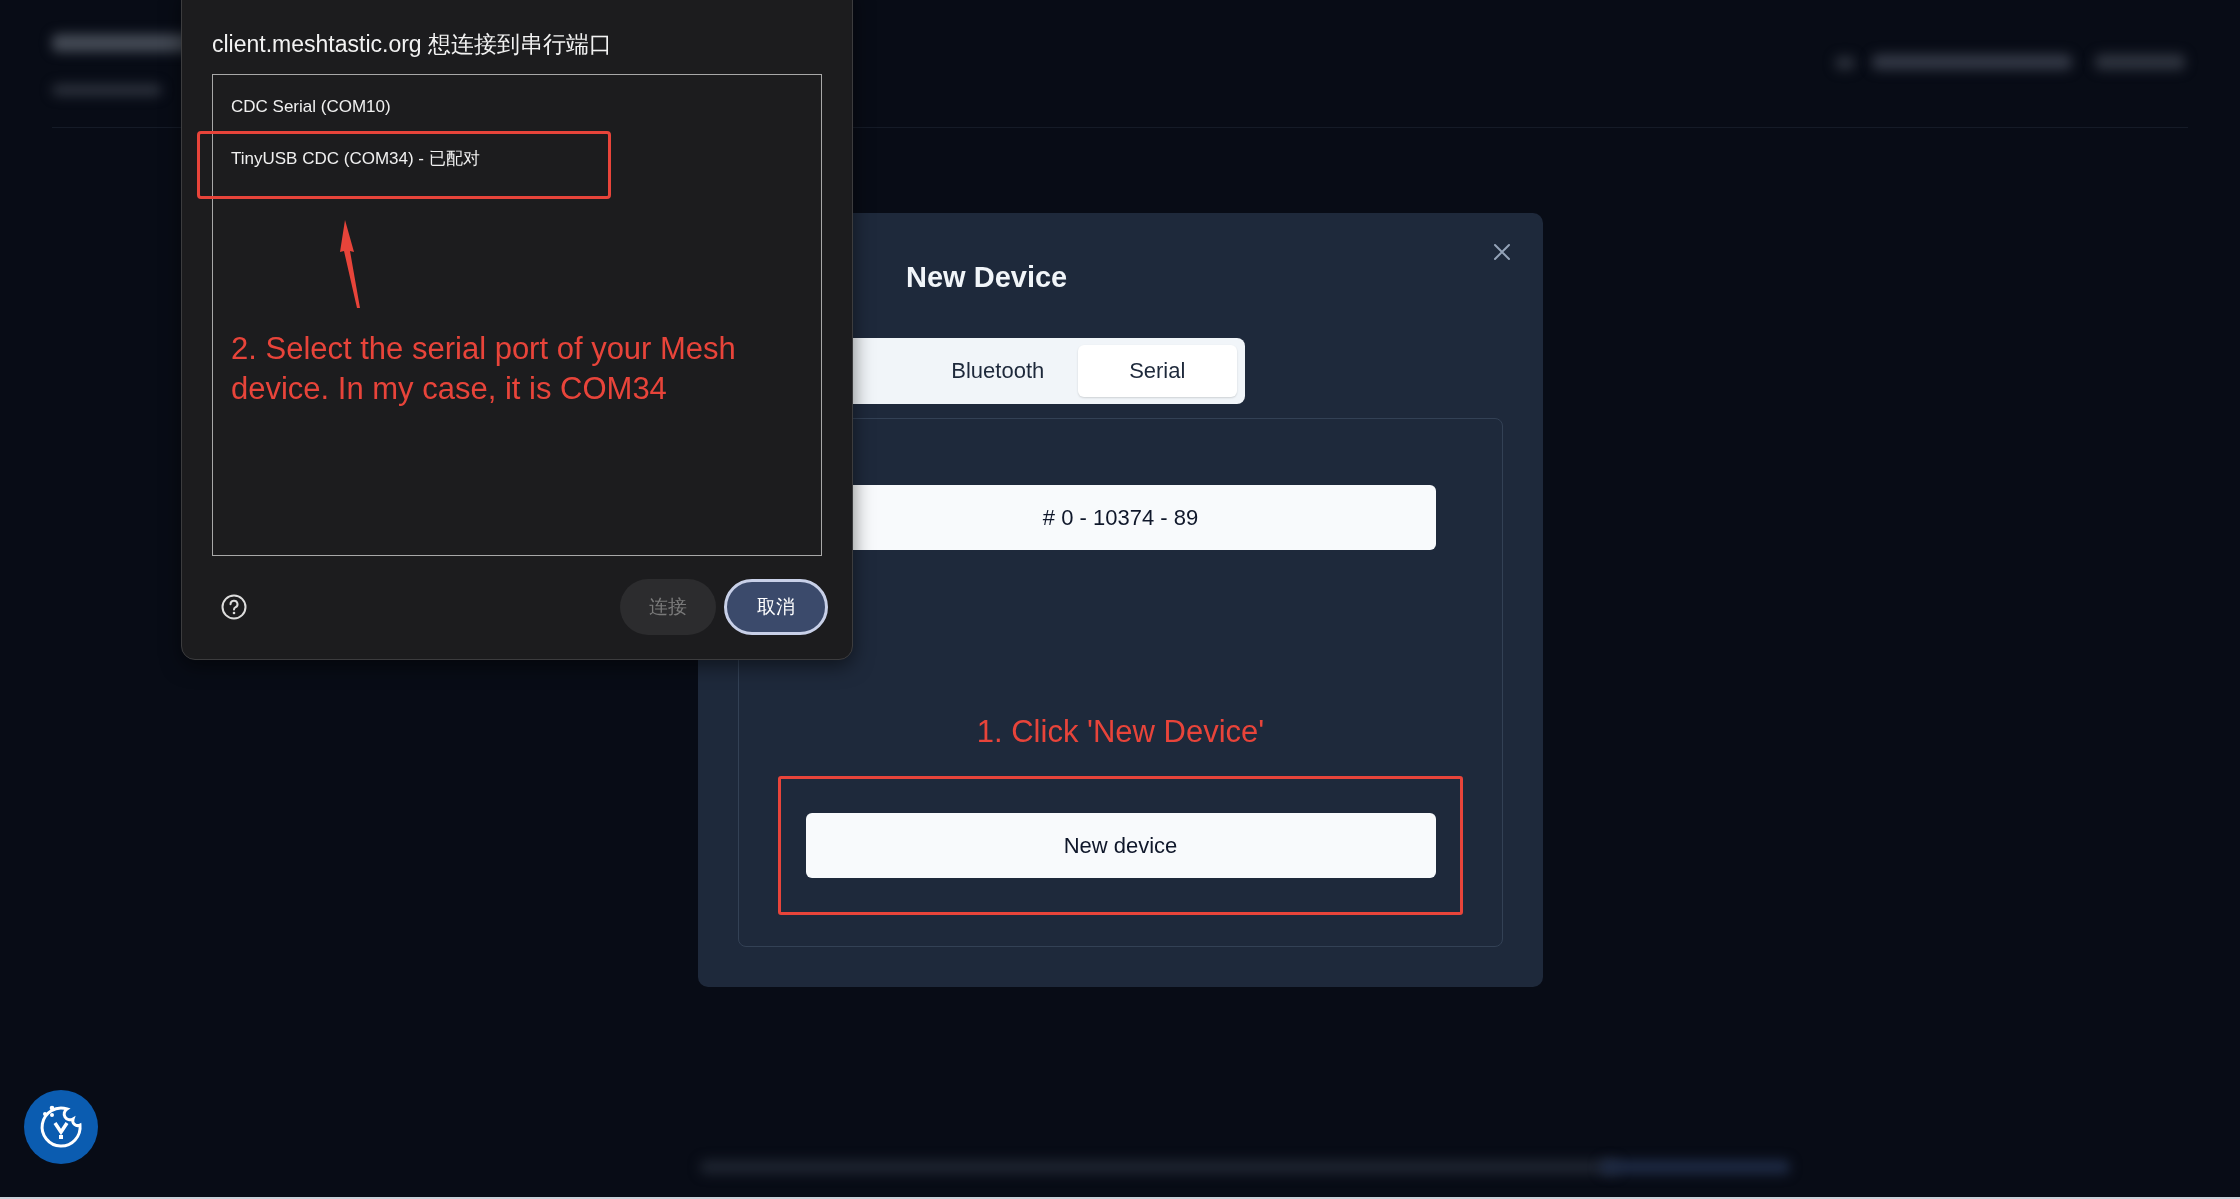 The image size is (2240, 1199). What do you see at coordinates (517, 159) in the screenshot?
I see `port-item: TinyUSB CDC (COM34) - 已配对` at bounding box center [517, 159].